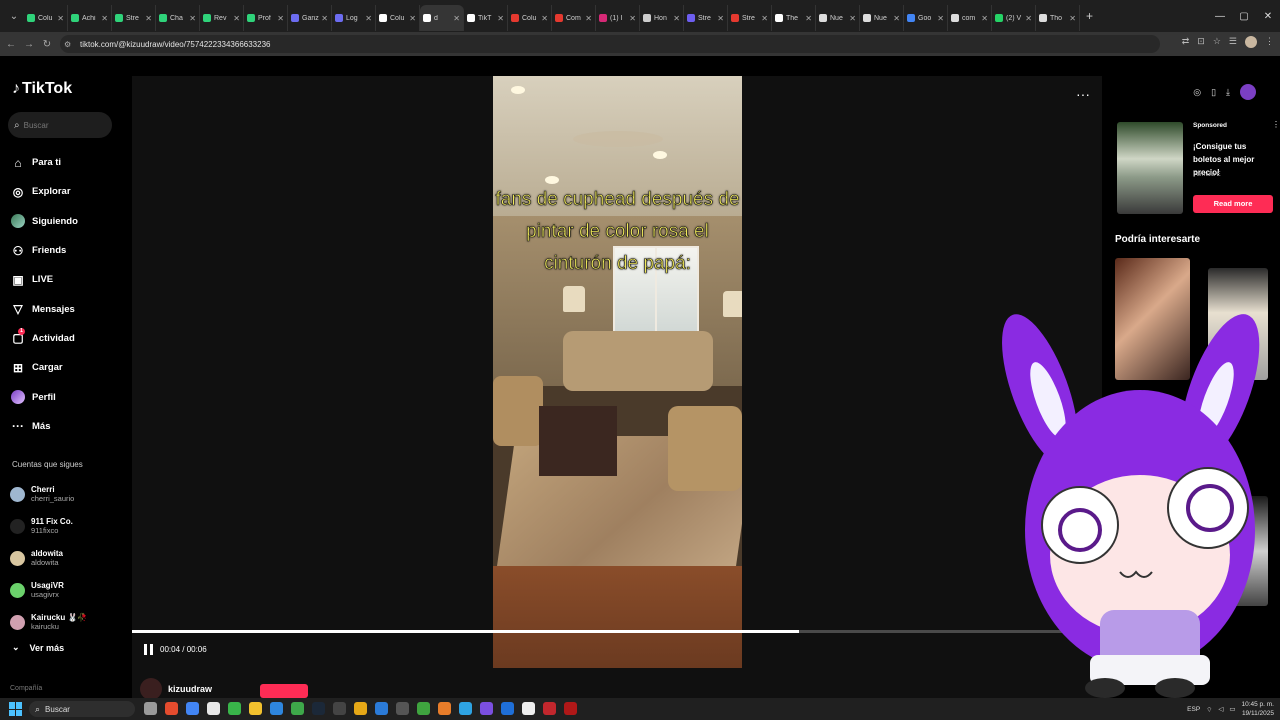 This screenshot has width=1280, height=720. Describe the element at coordinates (1244, 16) in the screenshot. I see `maximize-icon: ▢` at that location.